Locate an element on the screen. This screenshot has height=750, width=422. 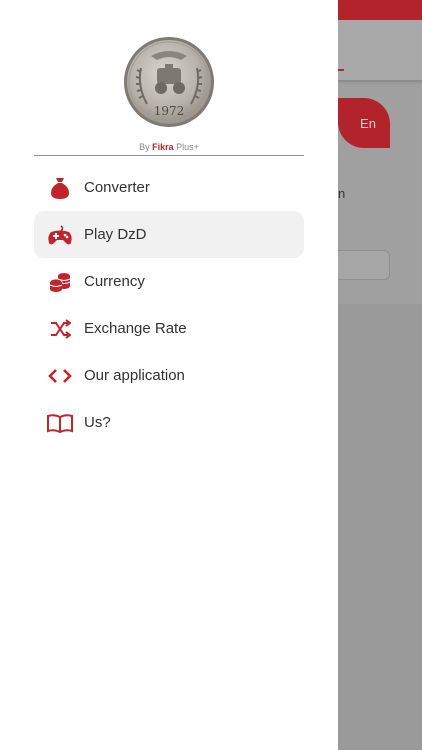
menu-item-currency: Currency is located at coordinates (169, 281).